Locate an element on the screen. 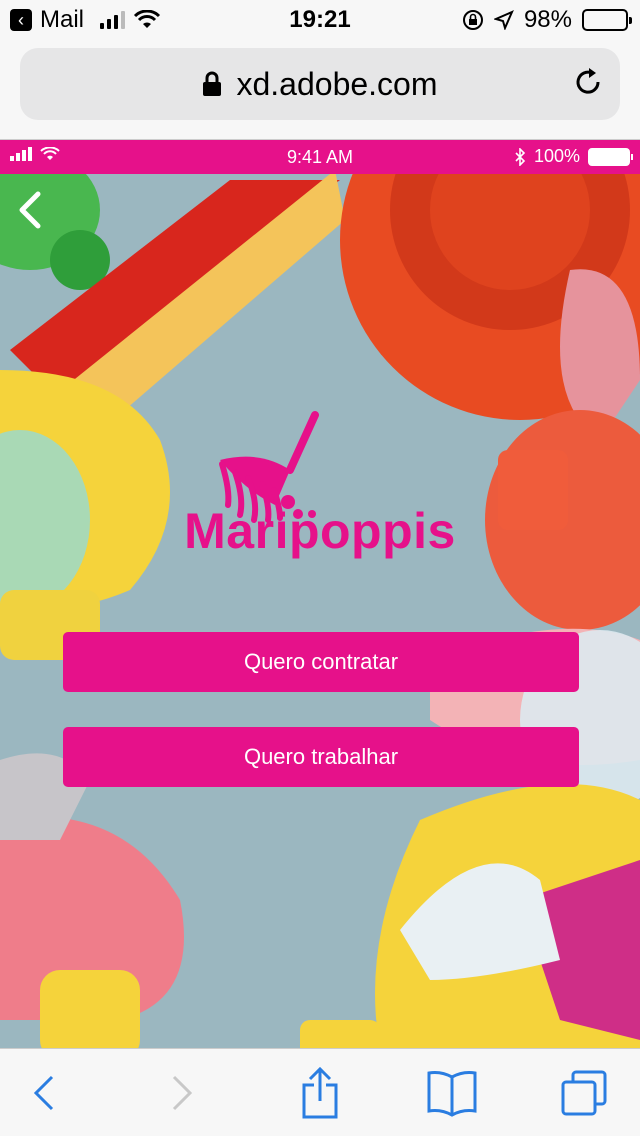 This screenshot has height=1136, width=640. work-button: Quero trabalhar is located at coordinates (321, 757).